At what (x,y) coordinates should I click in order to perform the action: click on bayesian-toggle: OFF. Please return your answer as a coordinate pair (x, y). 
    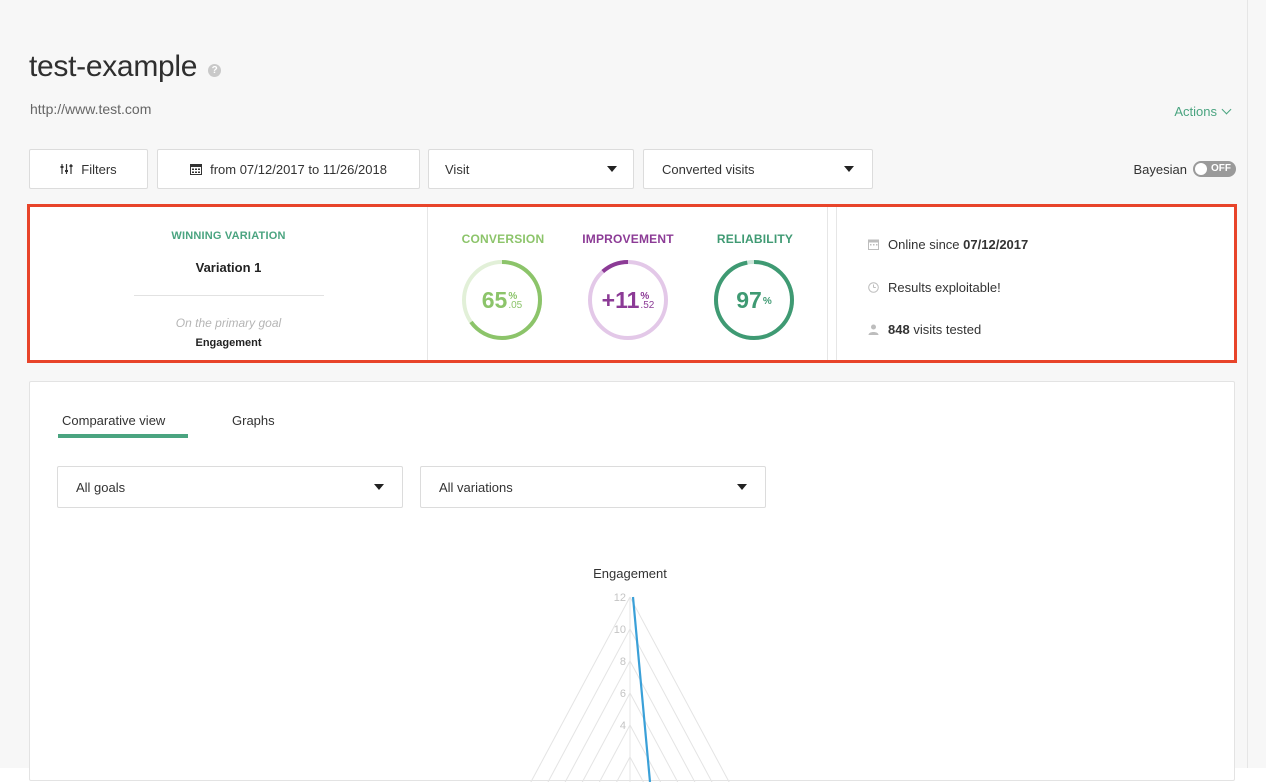
    Looking at the image, I should click on (1214, 169).